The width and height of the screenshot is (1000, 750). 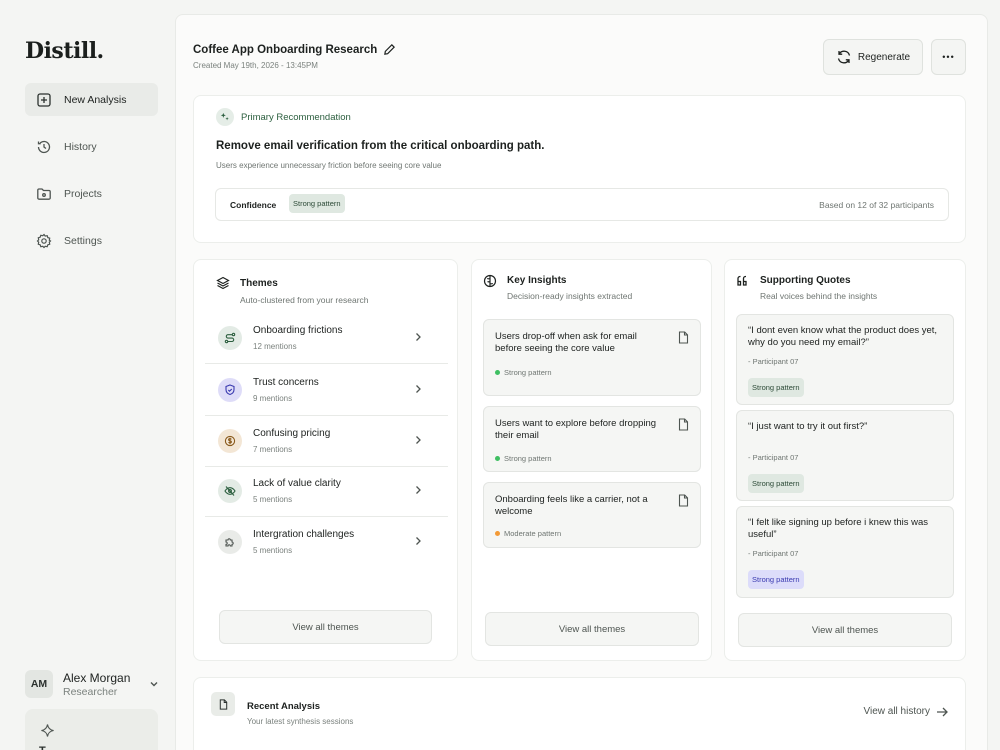 I want to click on arrow-right-icon, so click(x=942, y=711).